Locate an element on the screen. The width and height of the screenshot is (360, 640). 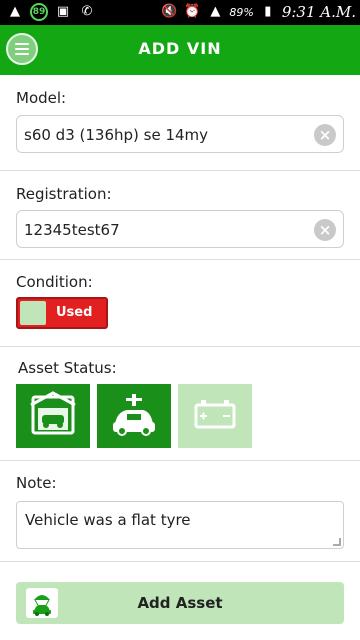
note-textarea: Vehicle was a flat tyre is located at coordinates (180, 525).